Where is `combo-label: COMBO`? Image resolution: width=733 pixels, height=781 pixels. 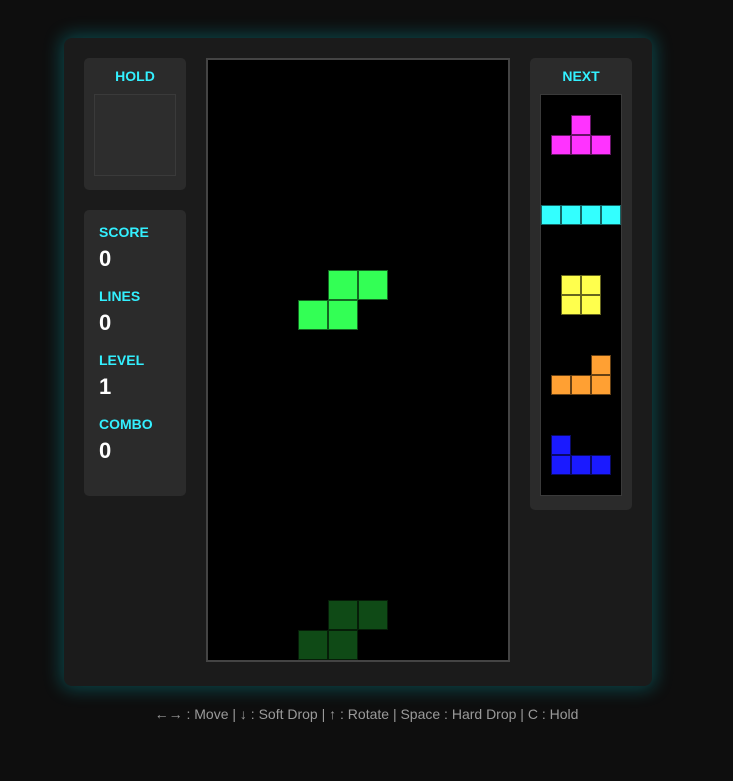
combo-label: COMBO is located at coordinates (126, 424).